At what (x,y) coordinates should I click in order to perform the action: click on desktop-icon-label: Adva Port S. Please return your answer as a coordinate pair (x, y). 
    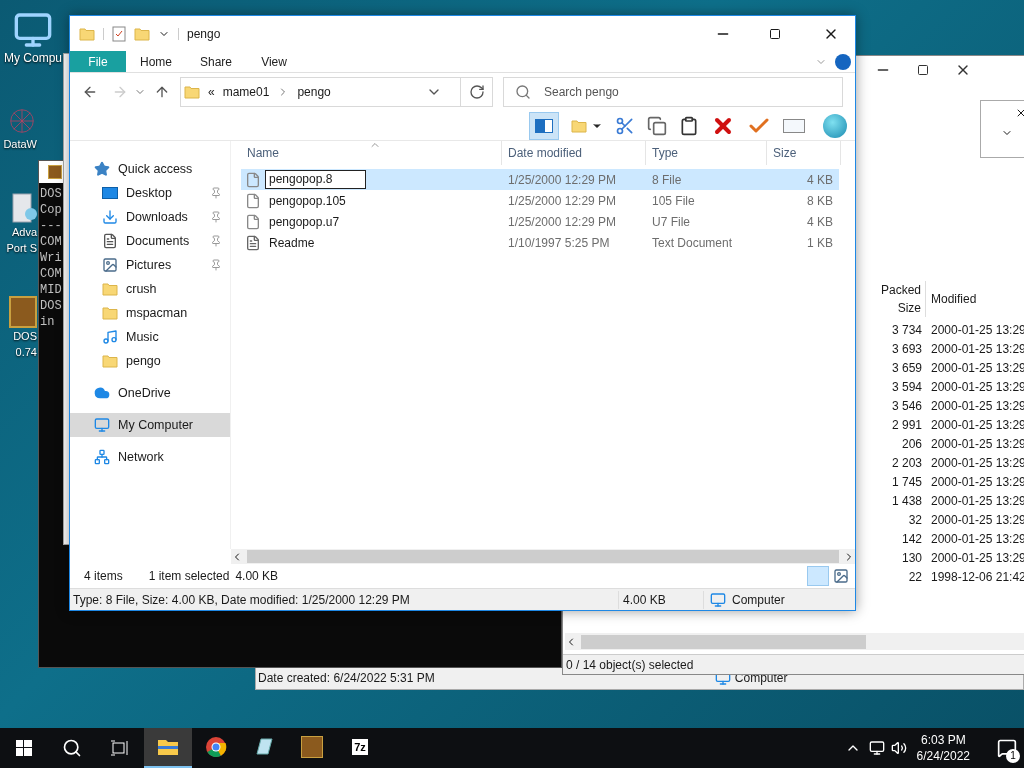
    Looking at the image, I should click on (21, 240).